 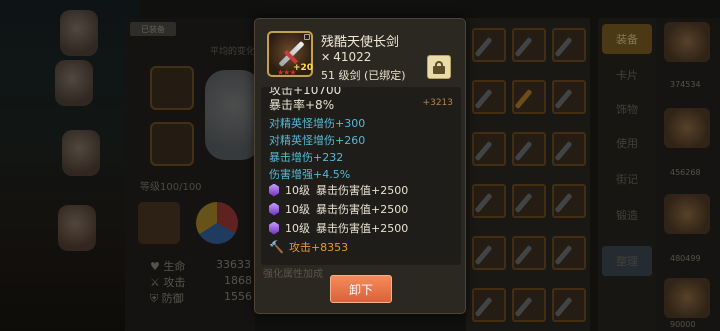 What do you see at coordinates (363, 75) in the screenshot?
I see `item-level-type: 51 级剑 (已绑定)` at bounding box center [363, 75].